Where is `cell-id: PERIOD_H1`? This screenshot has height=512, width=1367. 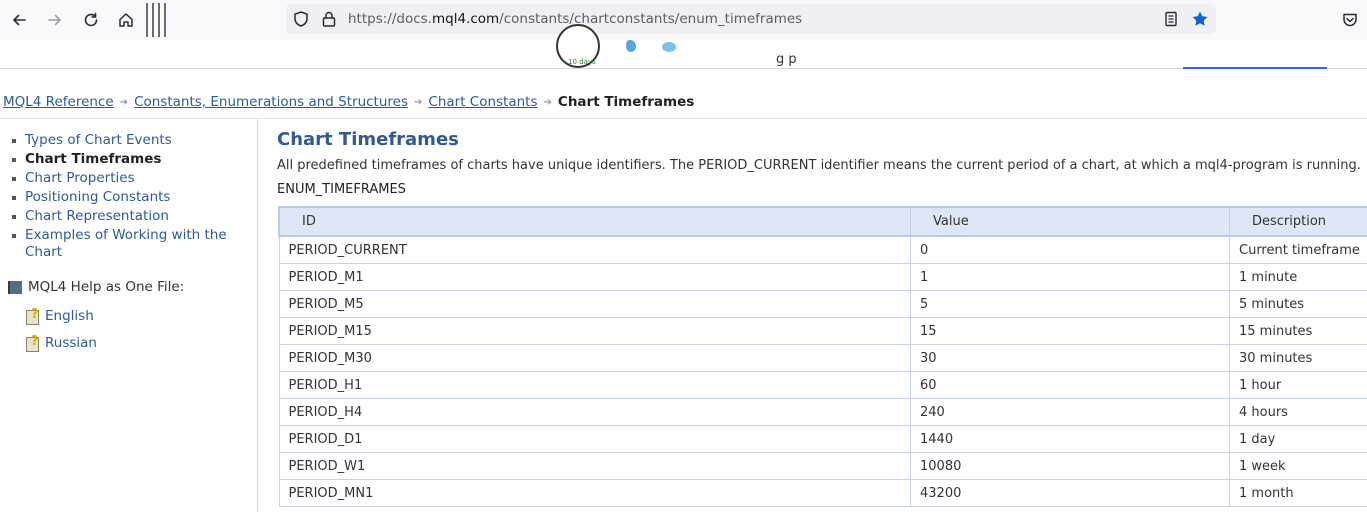
cell-id: PERIOD_H1 is located at coordinates (594, 385).